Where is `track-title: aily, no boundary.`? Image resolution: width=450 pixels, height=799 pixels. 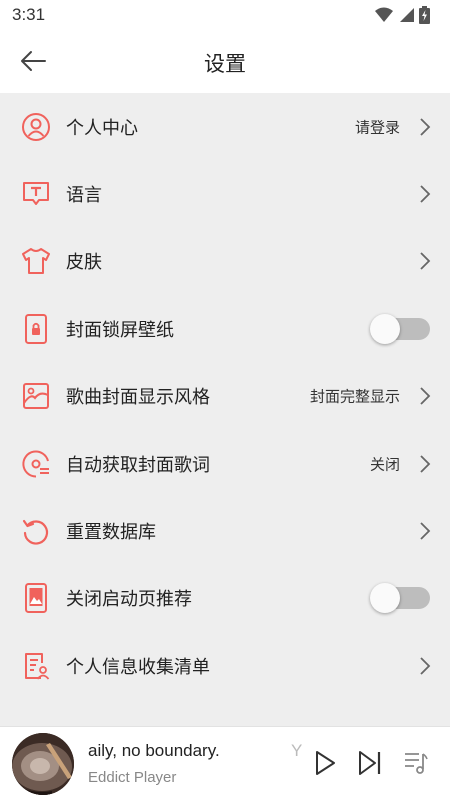
track-title: aily, no boundary. is located at coordinates (154, 750).